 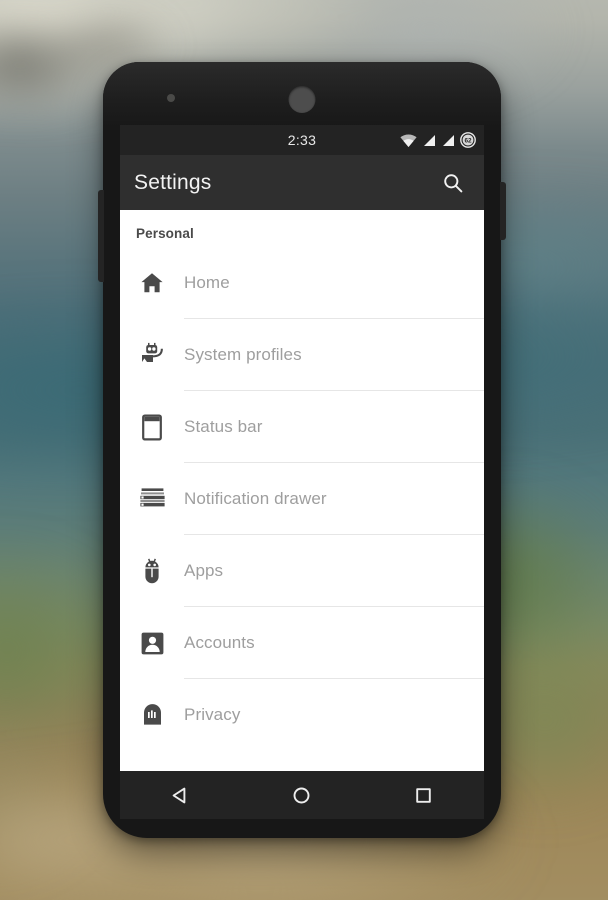 I want to click on privacy-icon, so click(x=152, y=715).